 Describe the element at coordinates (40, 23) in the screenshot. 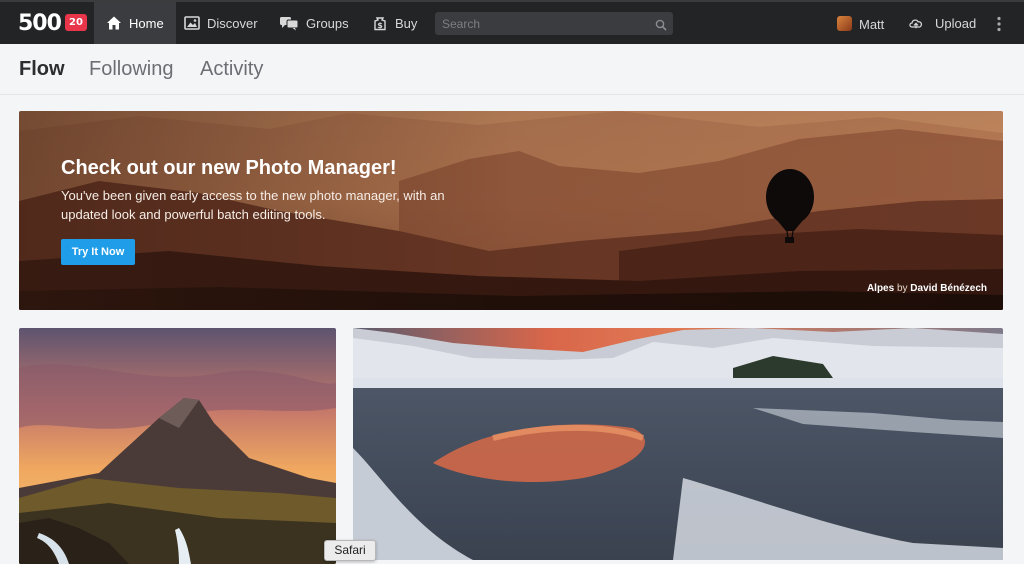

I see `logo-text: 500` at that location.